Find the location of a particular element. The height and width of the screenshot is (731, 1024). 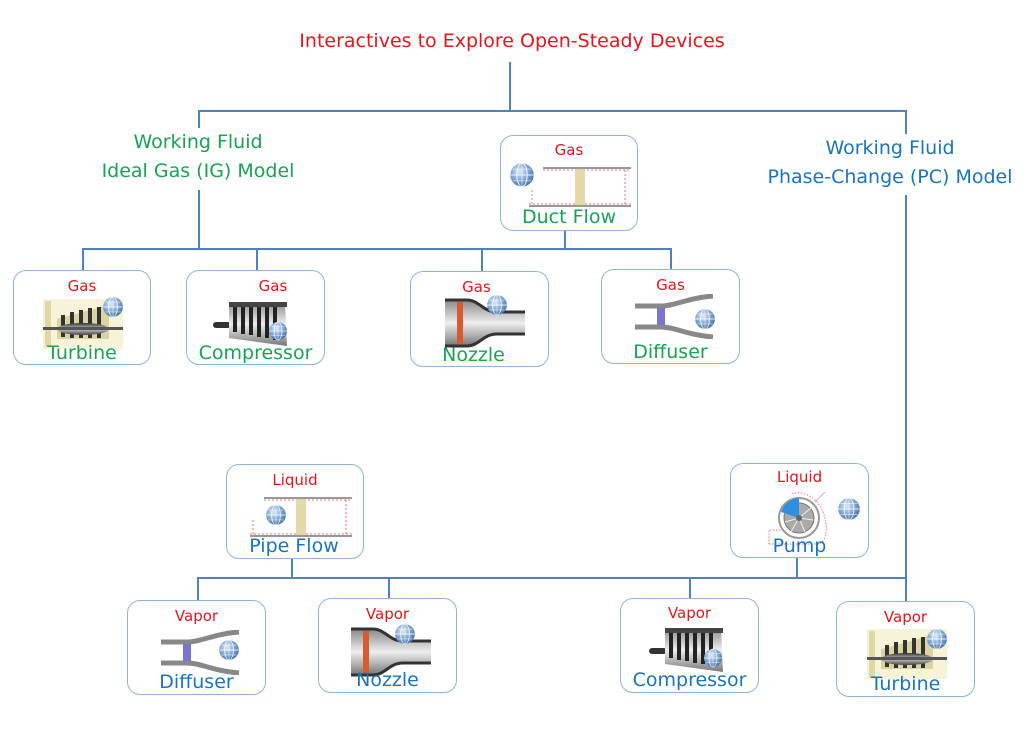

ig-duct-flow-node: Gas Duct Flow is located at coordinates (569, 183).